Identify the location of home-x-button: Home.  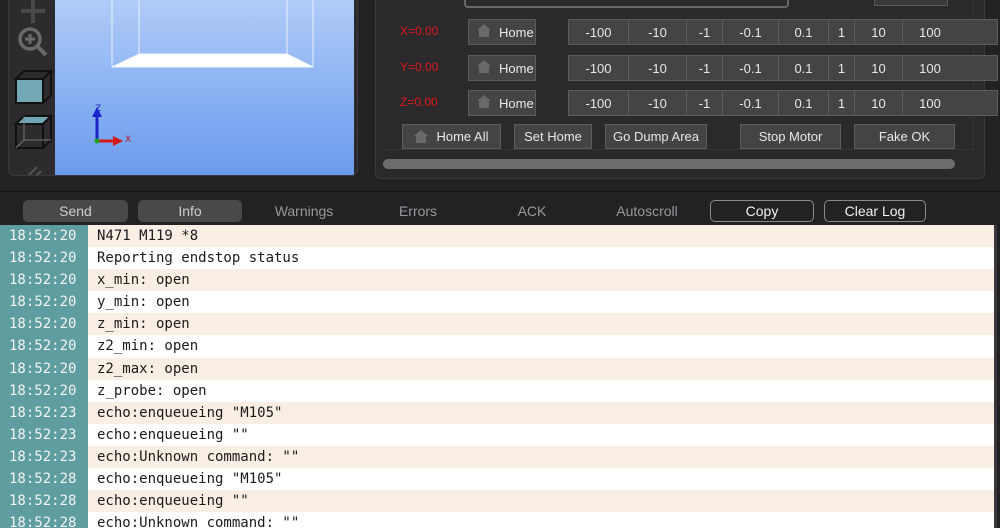
(502, 32).